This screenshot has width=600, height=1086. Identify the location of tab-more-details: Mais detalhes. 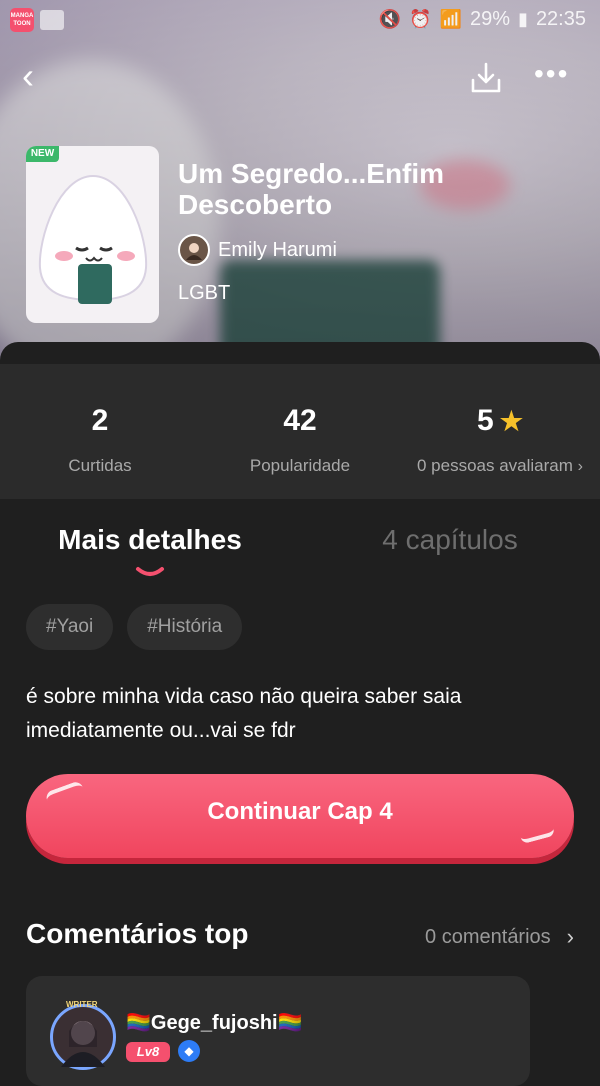
(150, 540).